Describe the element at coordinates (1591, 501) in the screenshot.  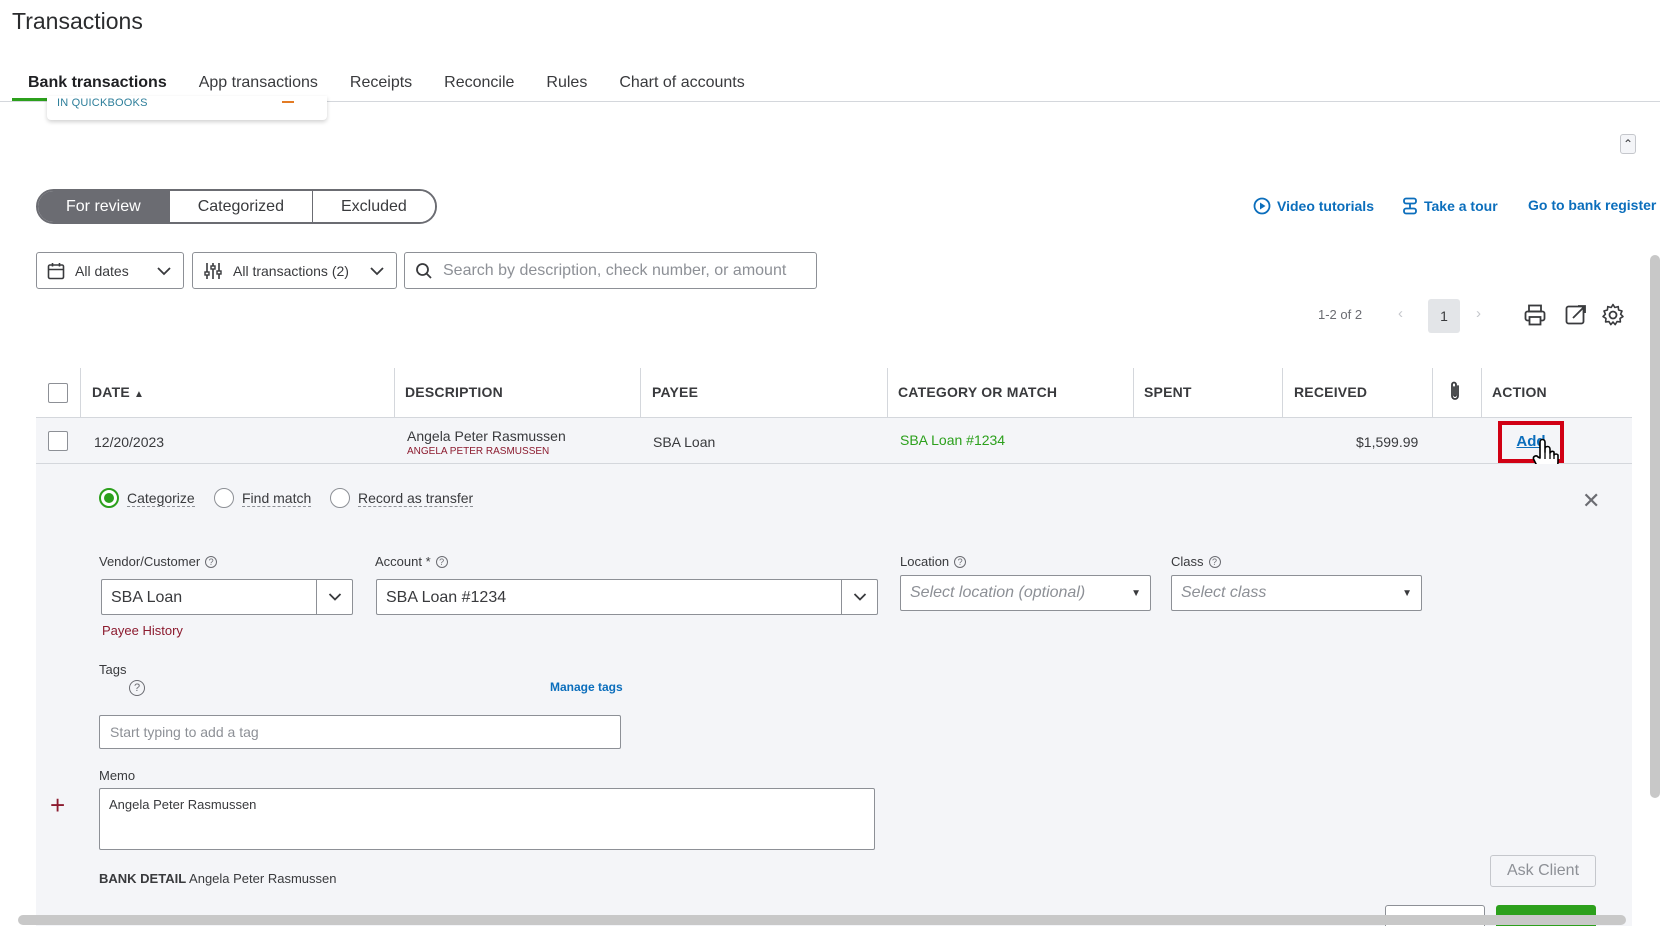
I see `close-icon: ✕` at that location.